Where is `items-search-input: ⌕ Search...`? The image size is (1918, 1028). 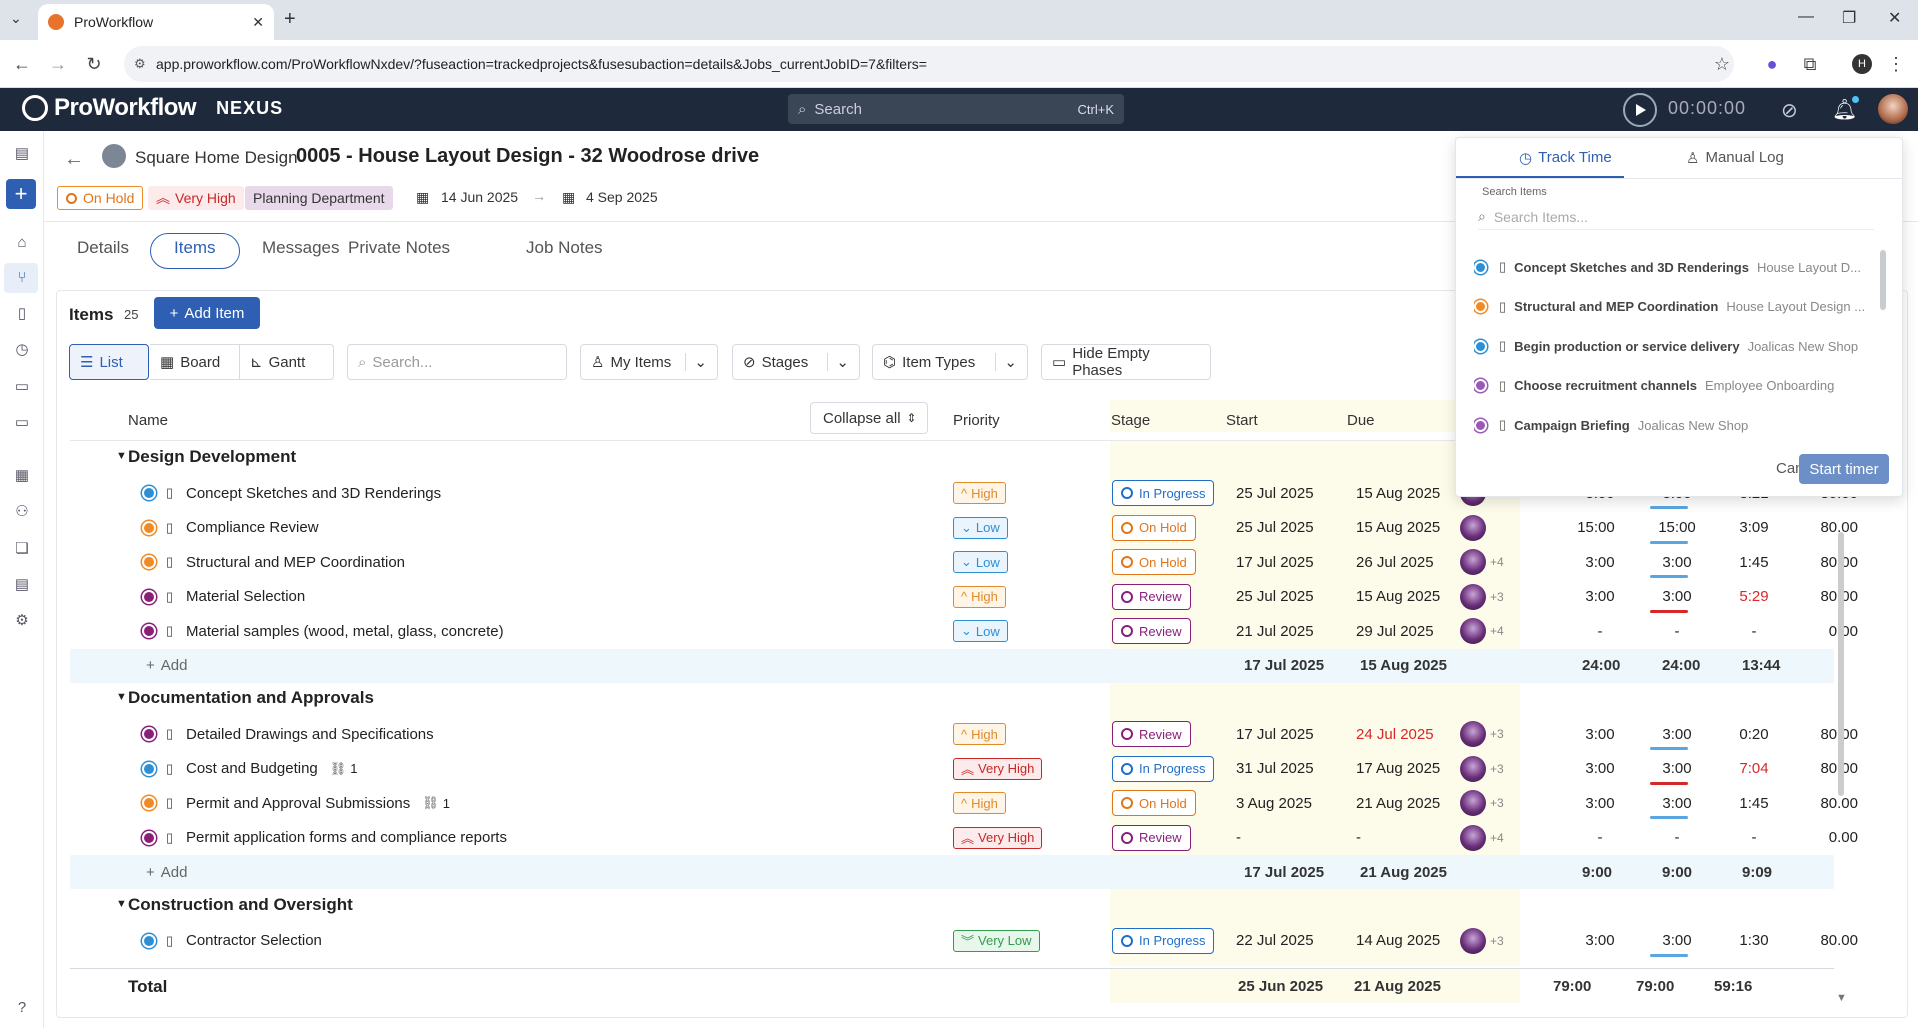 items-search-input: ⌕ Search... is located at coordinates (457, 362).